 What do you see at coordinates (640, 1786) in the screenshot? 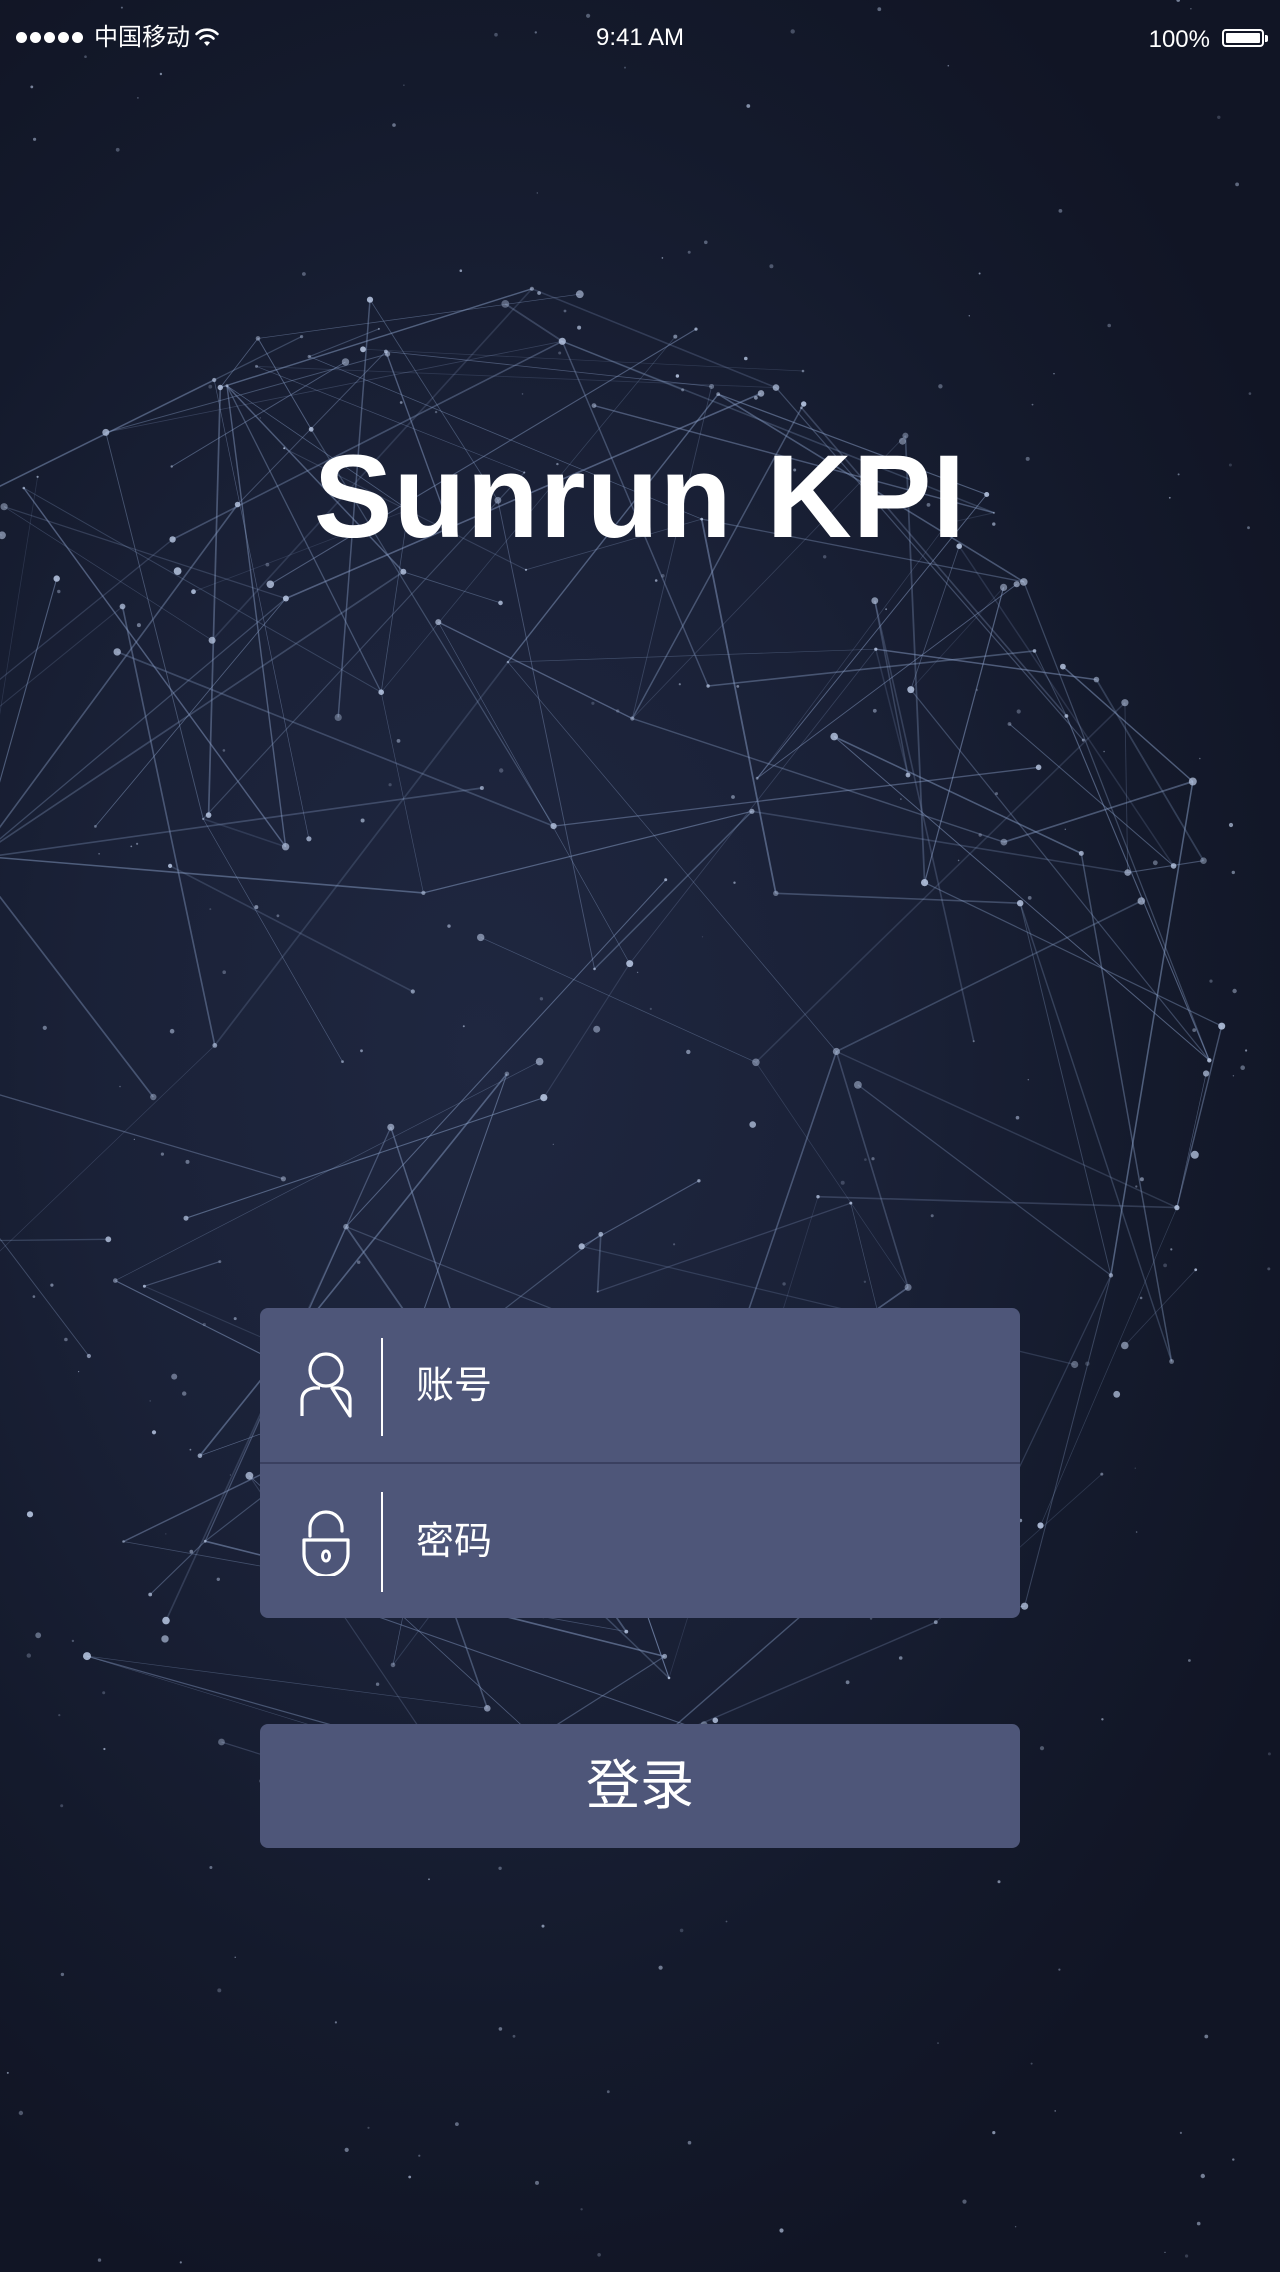
I see `login-button: 登录` at bounding box center [640, 1786].